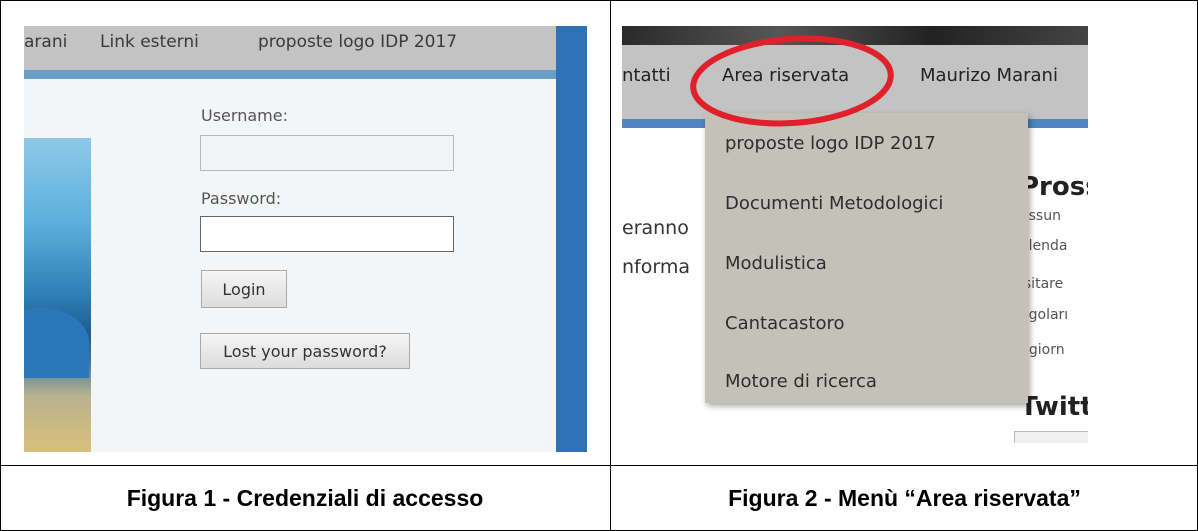  I want to click on nav-item-contatti: ntatti, so click(646, 75).